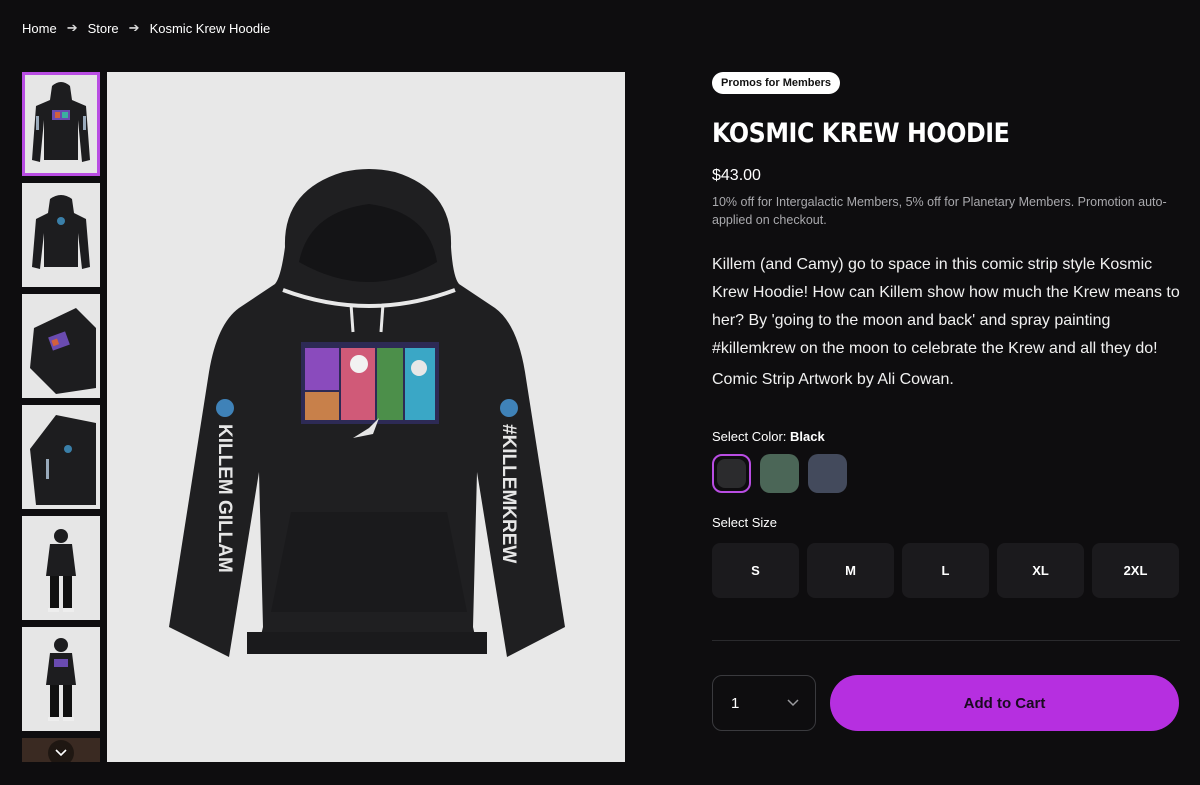  I want to click on hoodie-flat-image, so click(63, 351).